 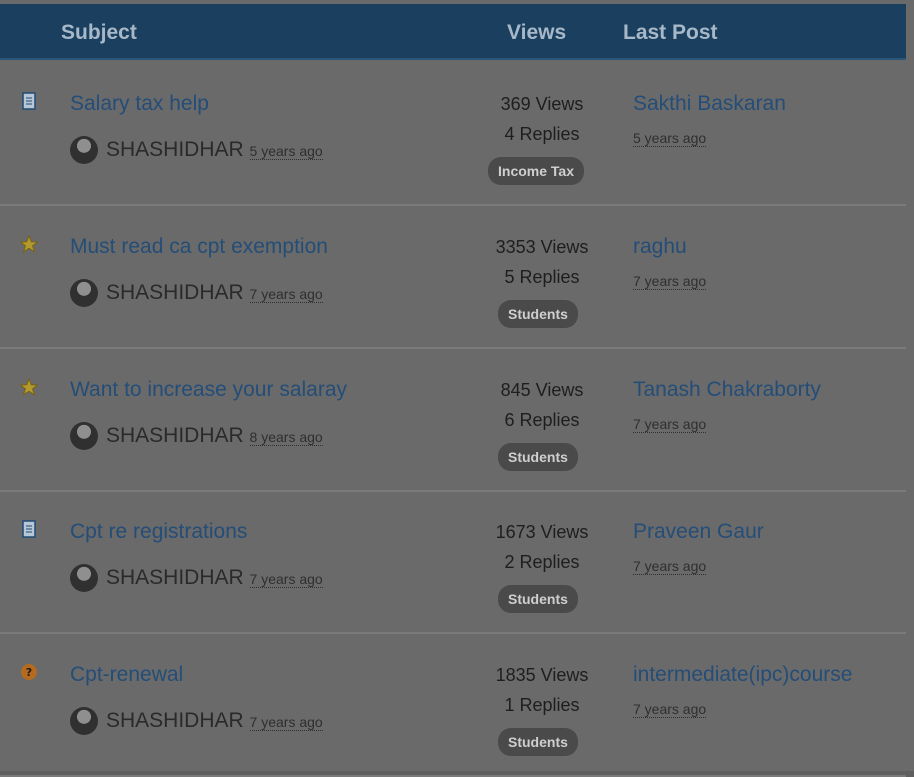 I want to click on table-header: Subject Views Last Post, so click(x=453, y=32).